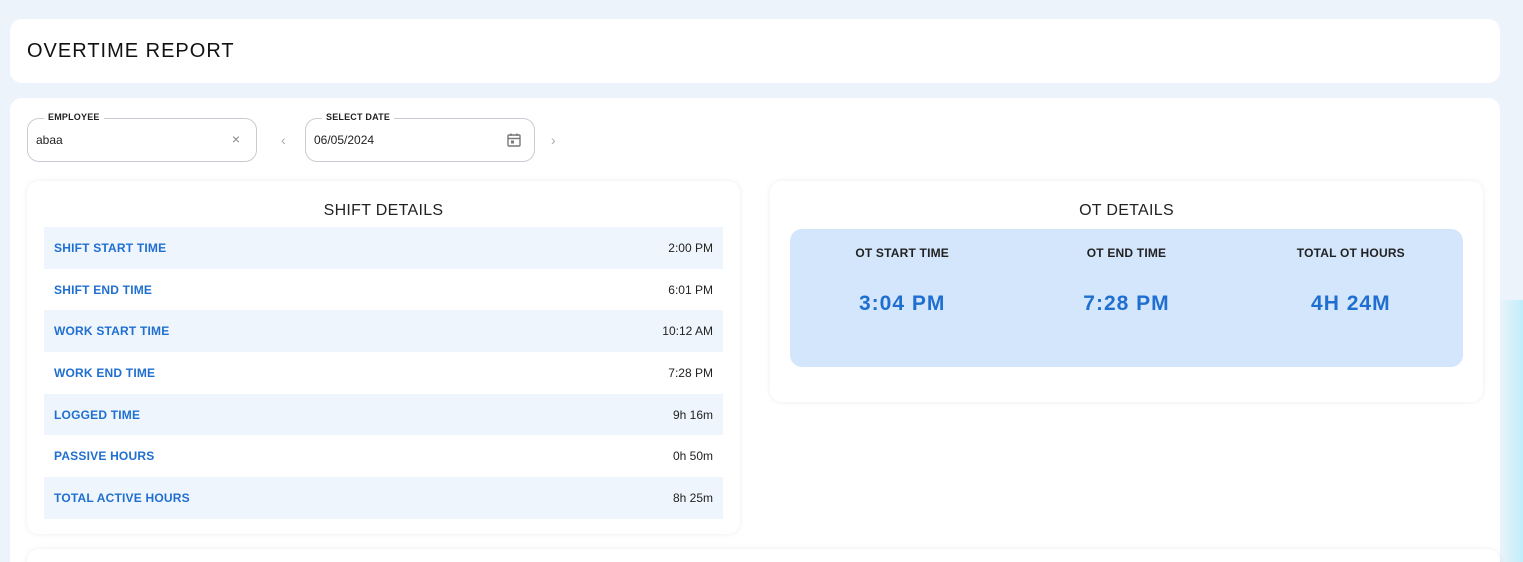  What do you see at coordinates (553, 140) in the screenshot?
I see `next-date-button: ›` at bounding box center [553, 140].